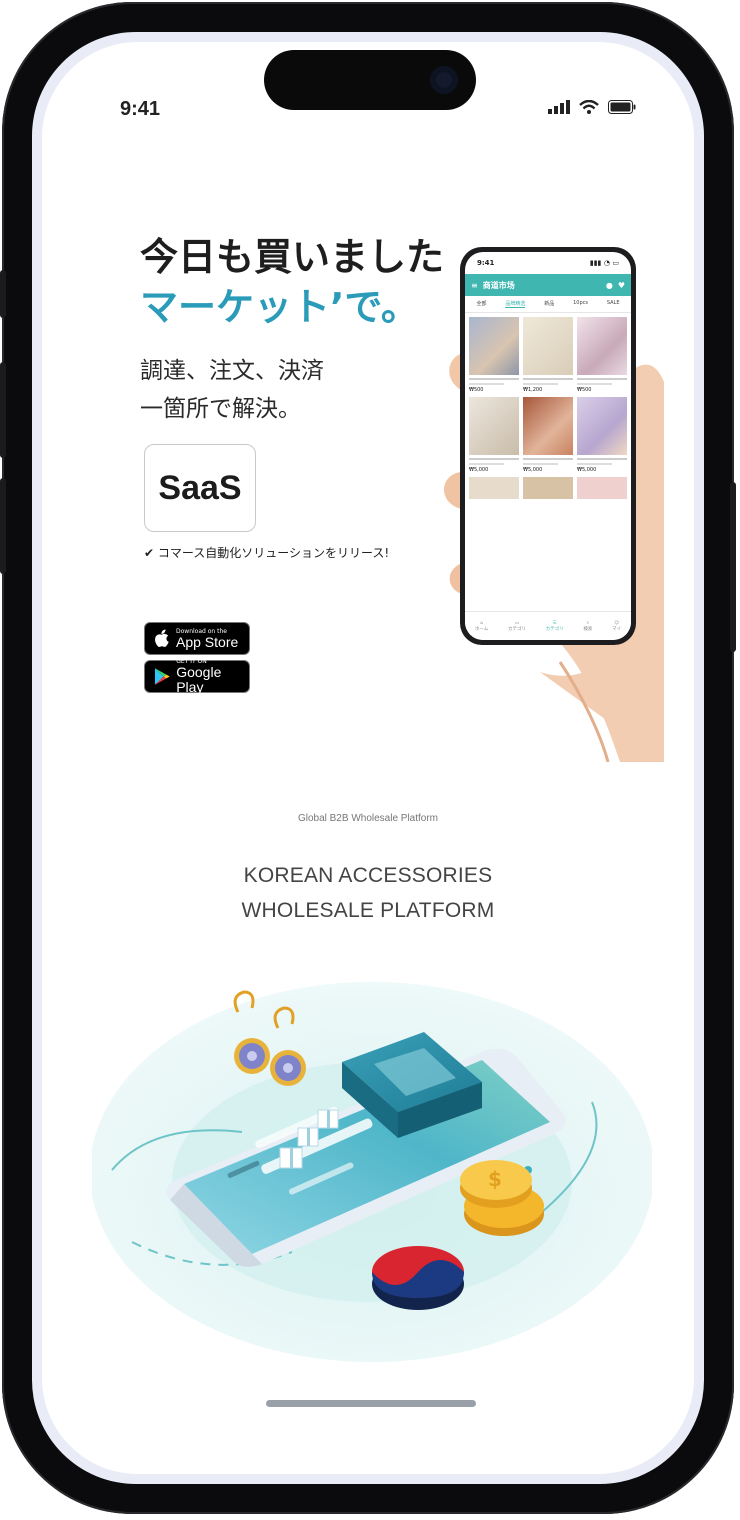  What do you see at coordinates (207, 641) in the screenshot?
I see `app-store-label: App Store` at bounding box center [207, 641].